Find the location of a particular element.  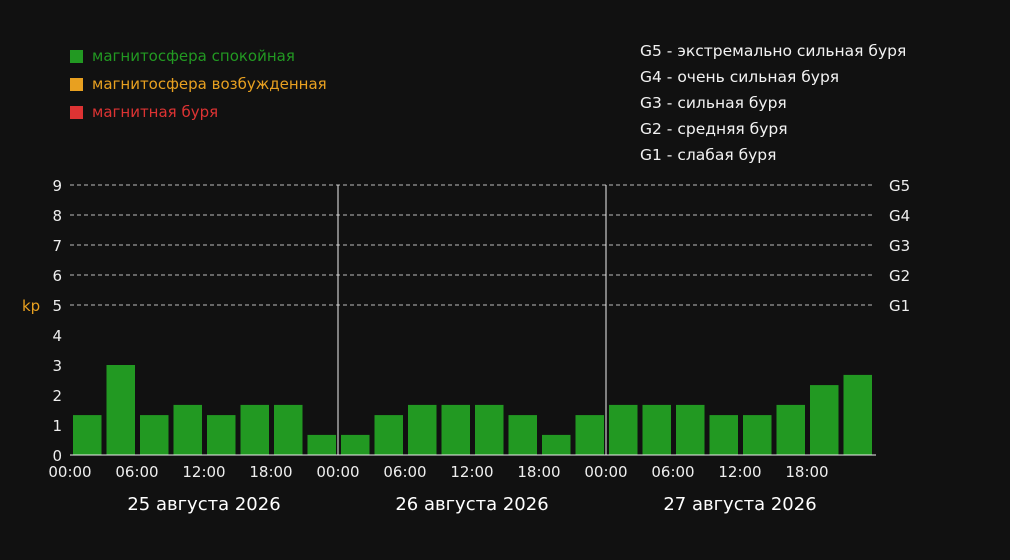

y-tick-label: 5 is located at coordinates (57, 306).